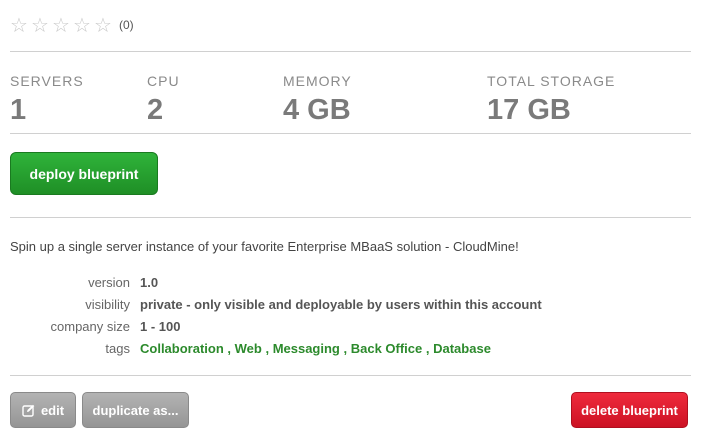 The height and width of the screenshot is (439, 703). Describe the element at coordinates (109, 282) in the screenshot. I see `meta-key: version` at that location.